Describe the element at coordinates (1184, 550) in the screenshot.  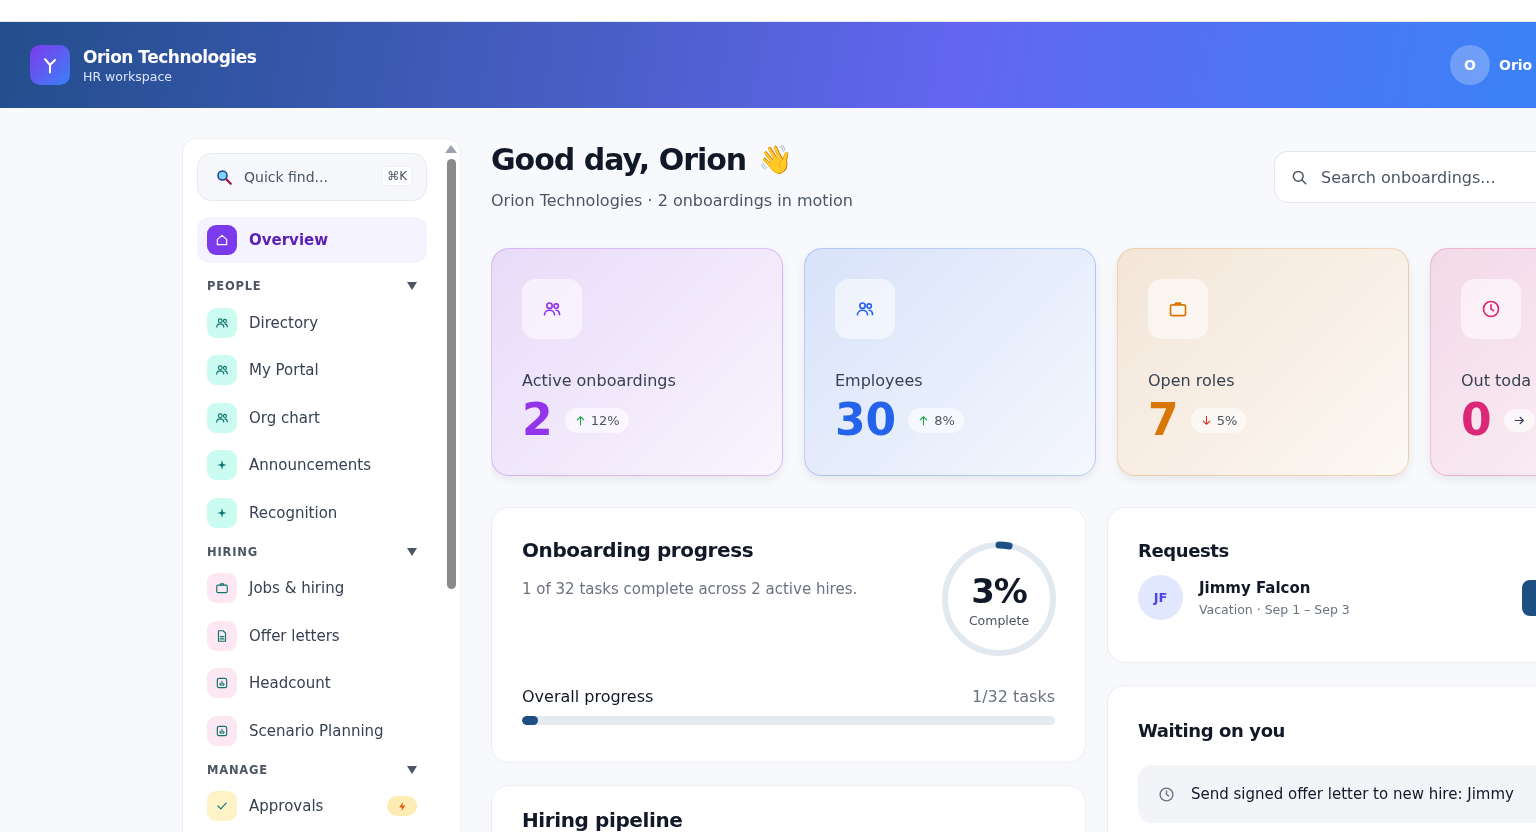
I see `card-title: Requests` at that location.